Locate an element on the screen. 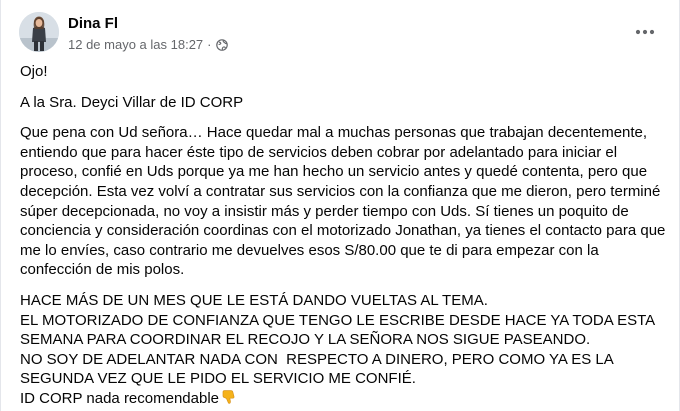 This screenshot has height=411, width=680. author-name: Dina Fl is located at coordinates (93, 23).